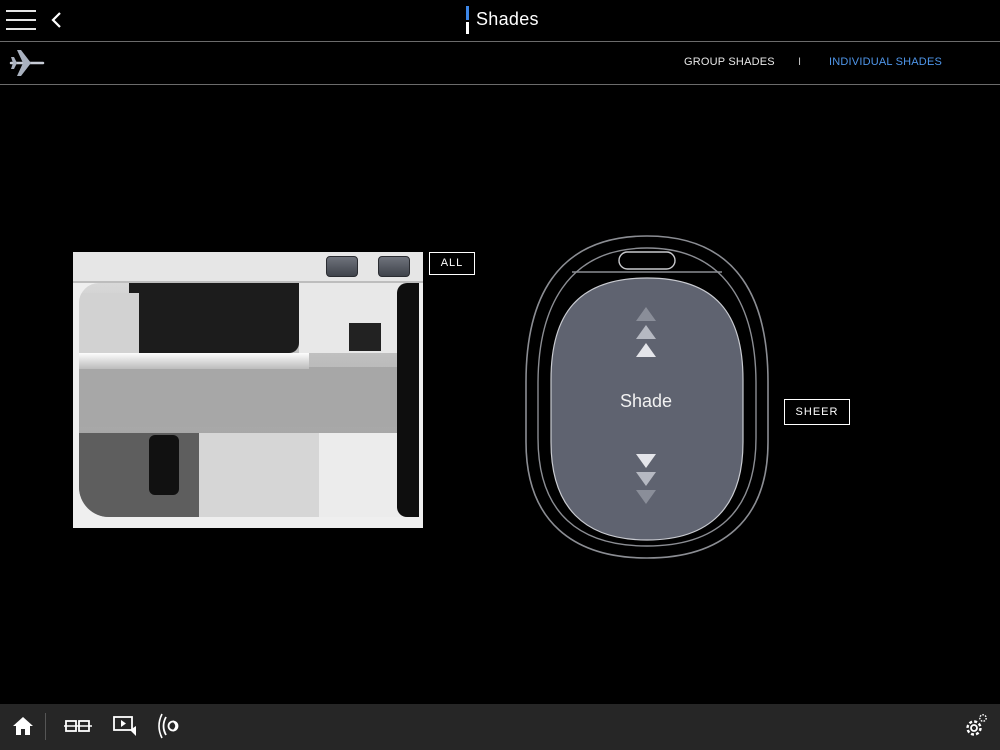  What do you see at coordinates (467, 28) in the screenshot?
I see `title-accent-bar-white` at bounding box center [467, 28].